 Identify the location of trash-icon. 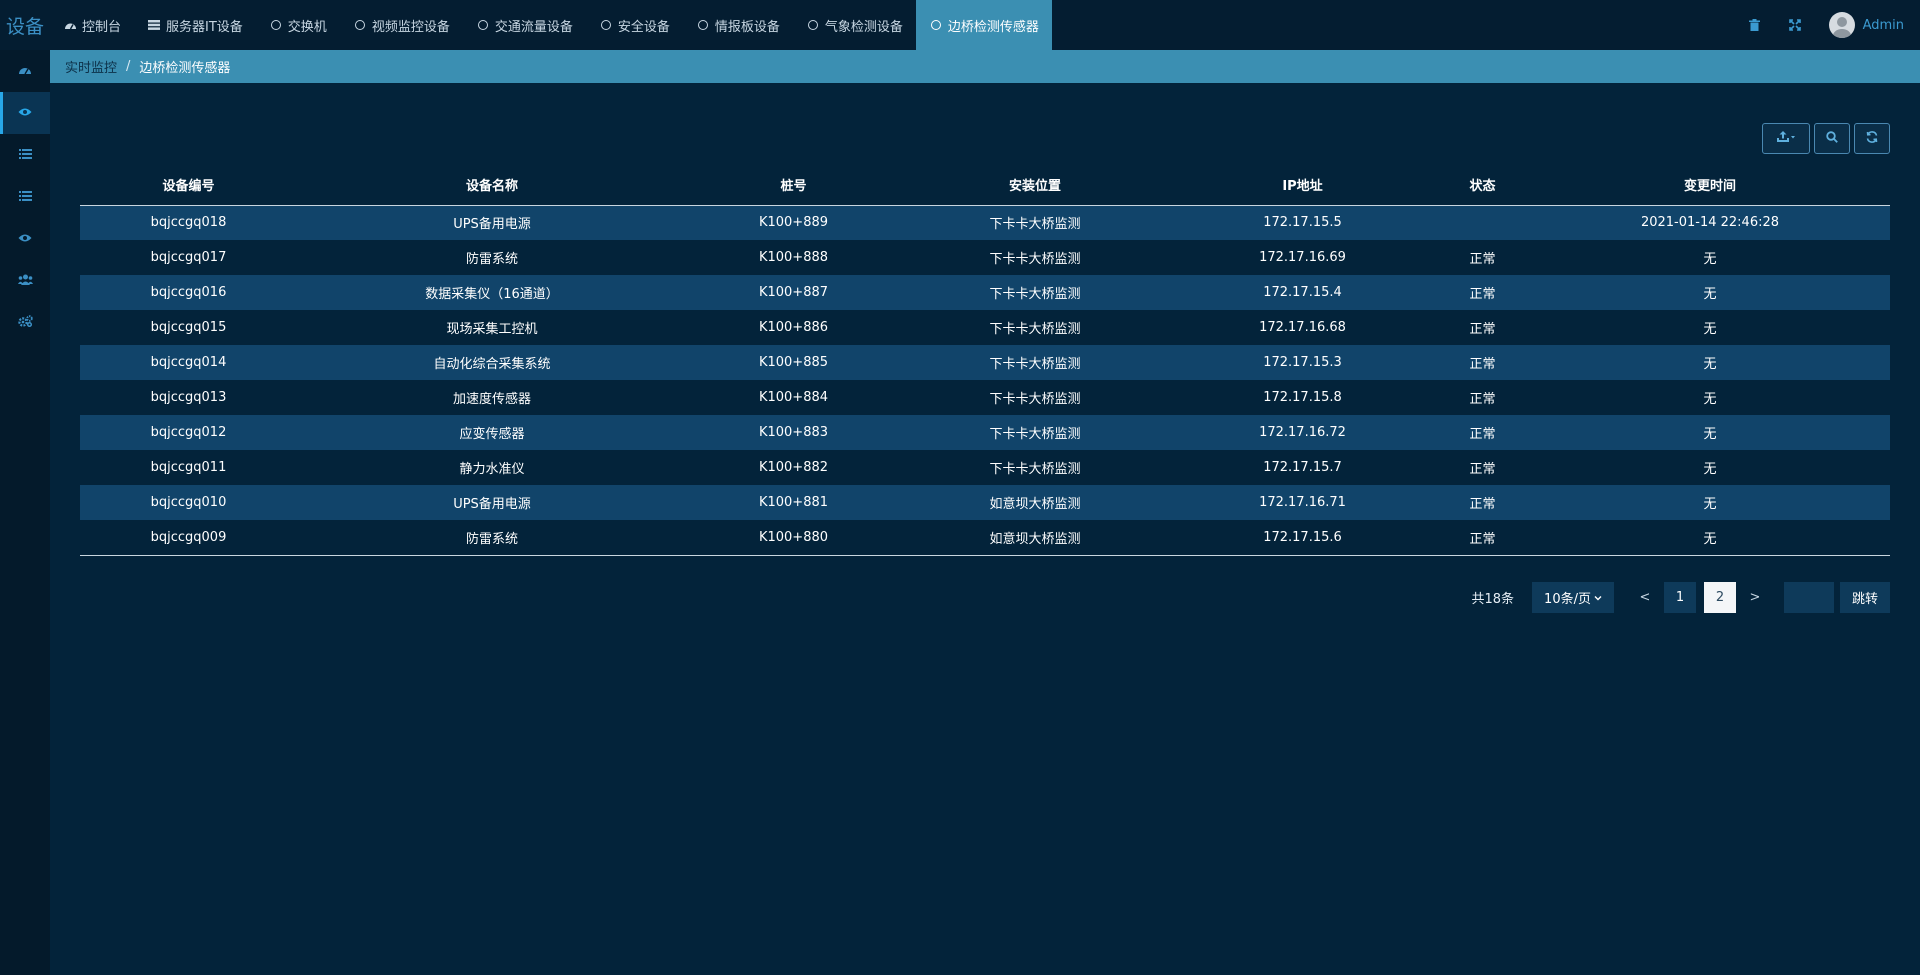
(1755, 25).